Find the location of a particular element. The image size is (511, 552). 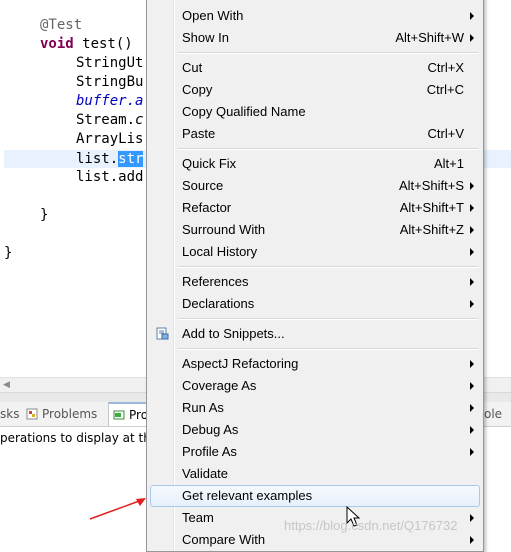

menu-item-cut: Cut Ctrl+X is located at coordinates (315, 68).